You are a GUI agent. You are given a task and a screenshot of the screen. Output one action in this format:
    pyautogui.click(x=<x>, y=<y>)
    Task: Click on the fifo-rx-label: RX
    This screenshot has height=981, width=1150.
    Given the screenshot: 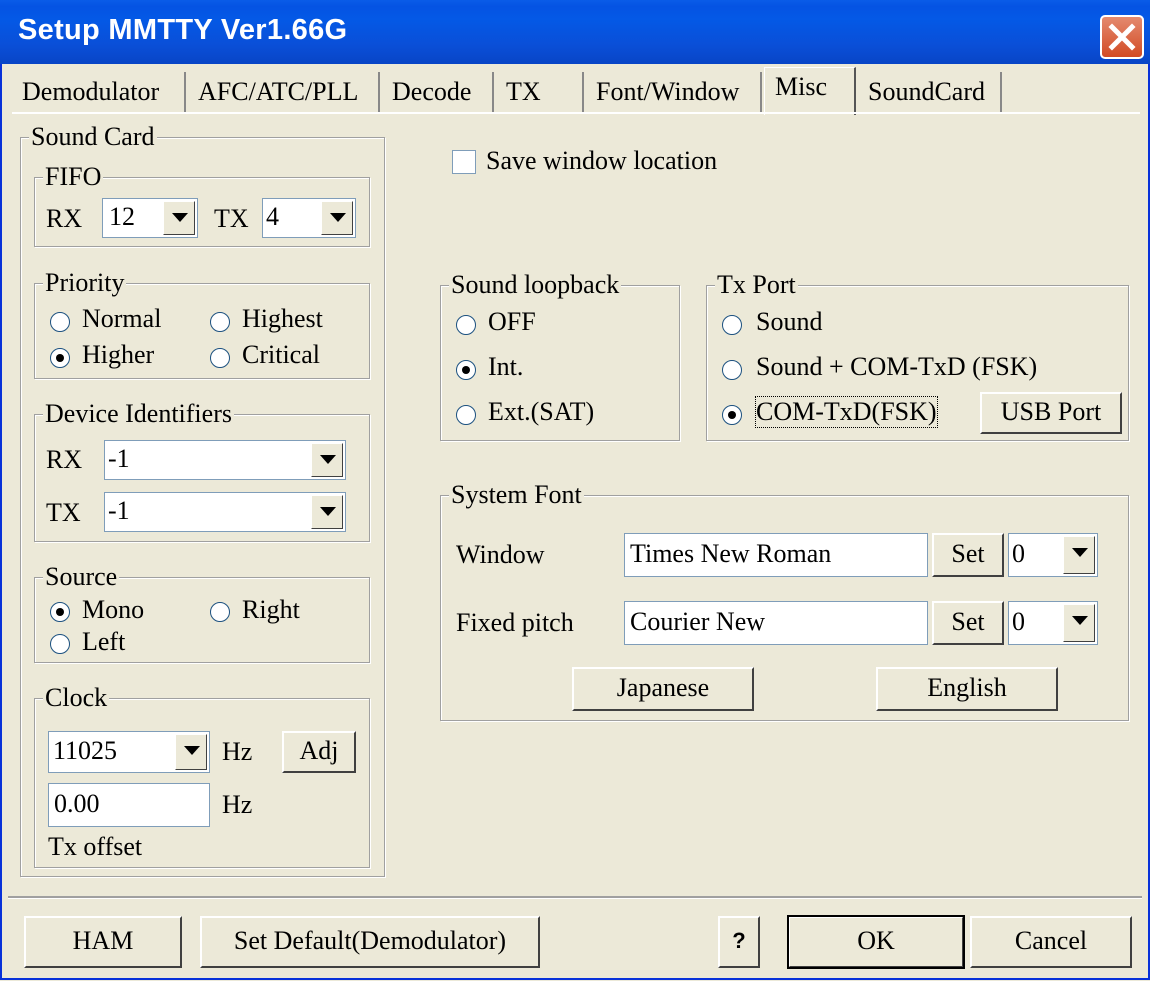 What is the action you would take?
    pyautogui.click(x=64, y=218)
    